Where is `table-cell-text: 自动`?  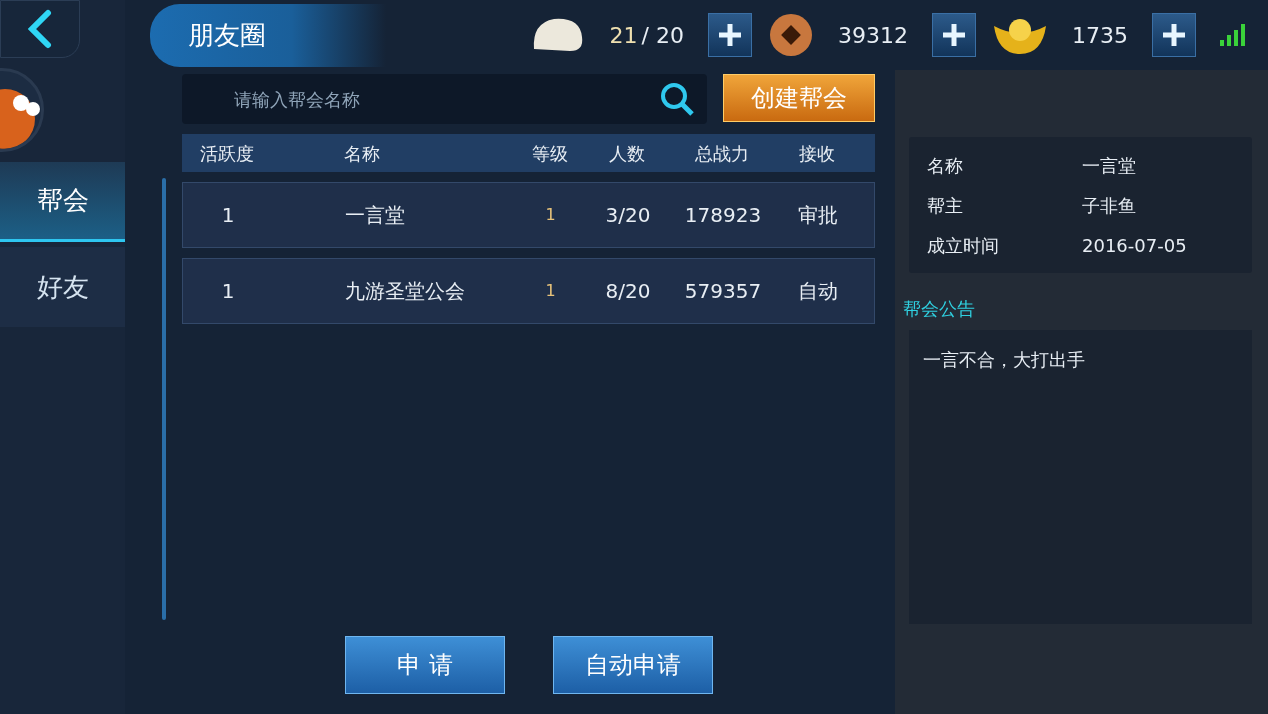
table-cell-text: 自动 is located at coordinates (818, 291).